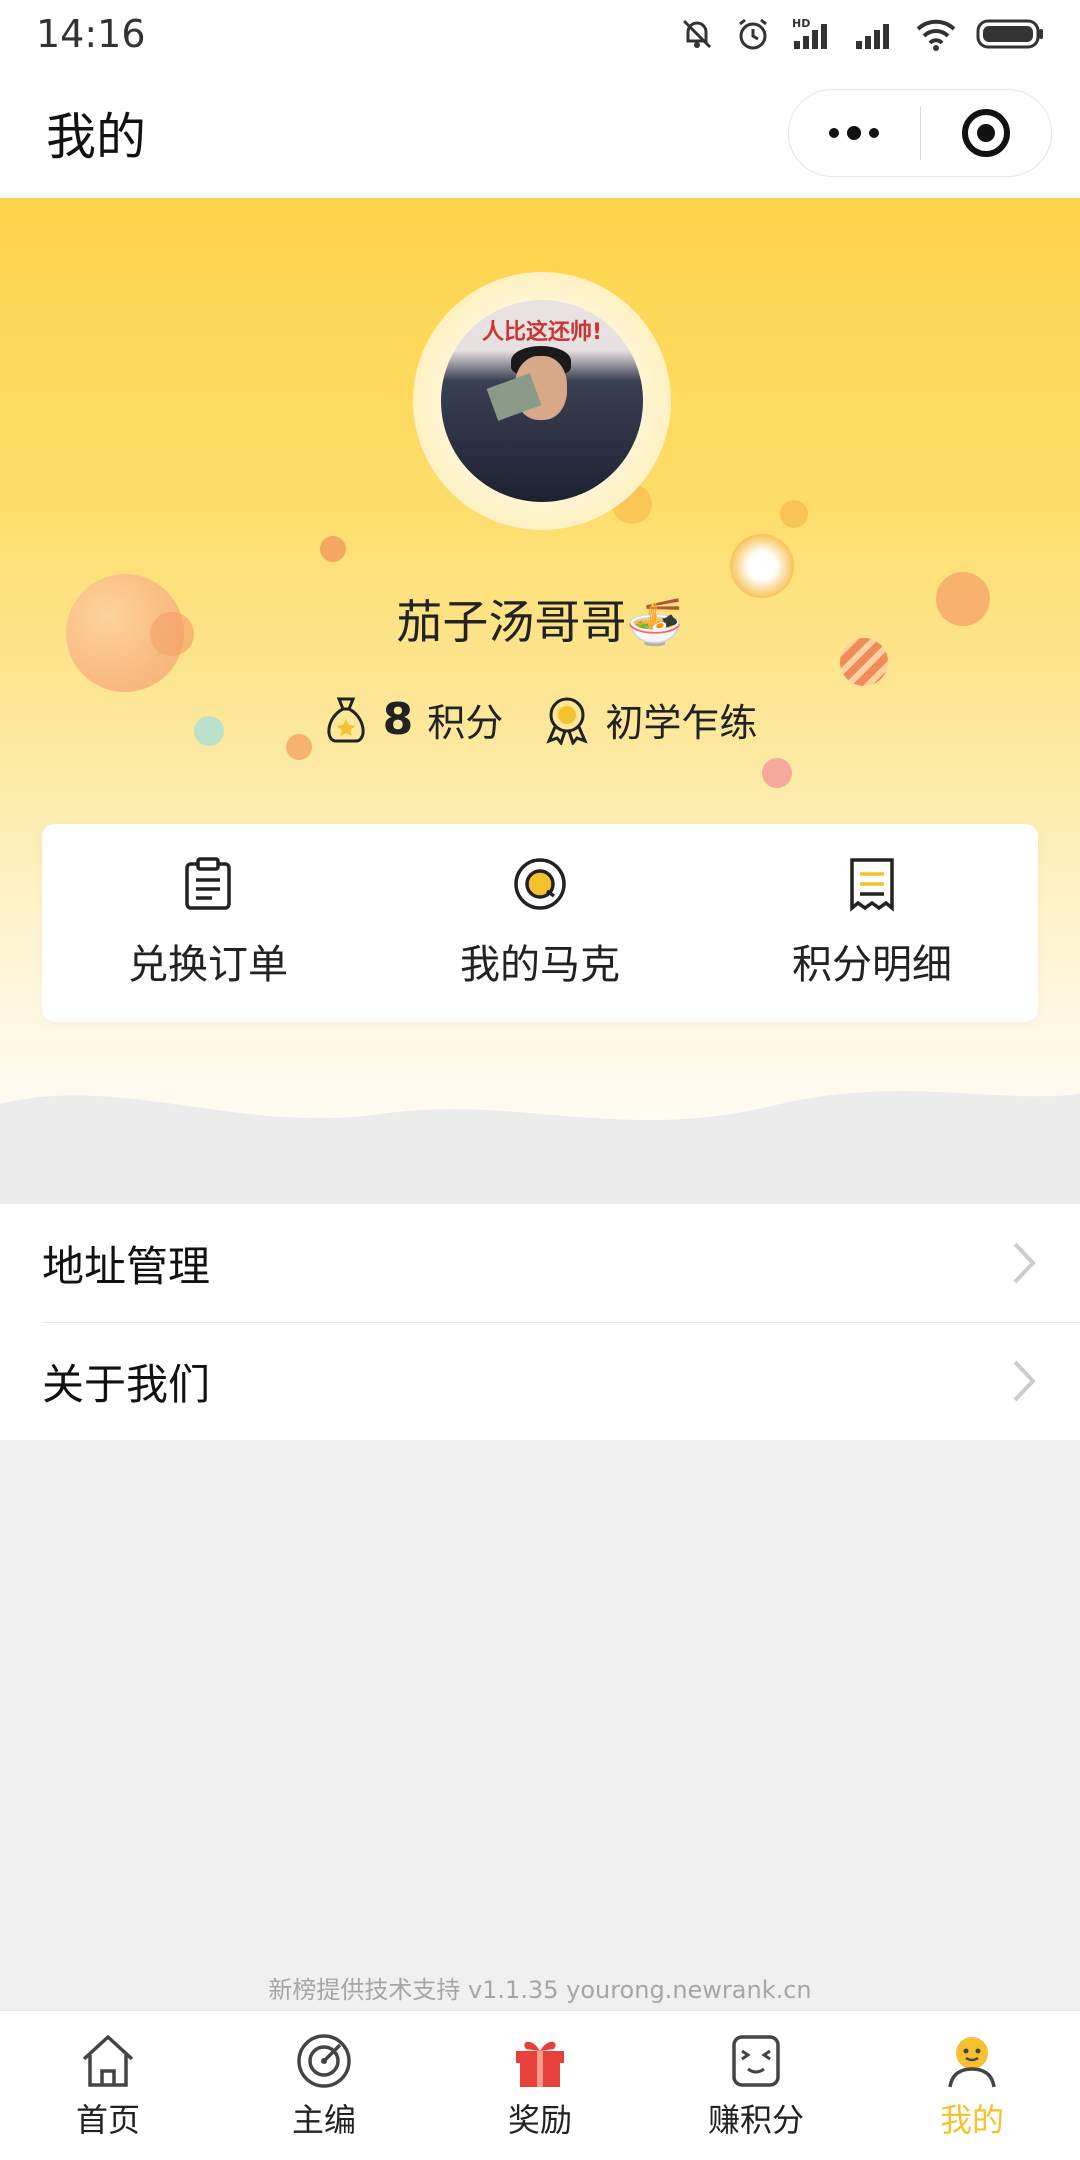  What do you see at coordinates (1009, 34) in the screenshot?
I see `battery-icon` at bounding box center [1009, 34].